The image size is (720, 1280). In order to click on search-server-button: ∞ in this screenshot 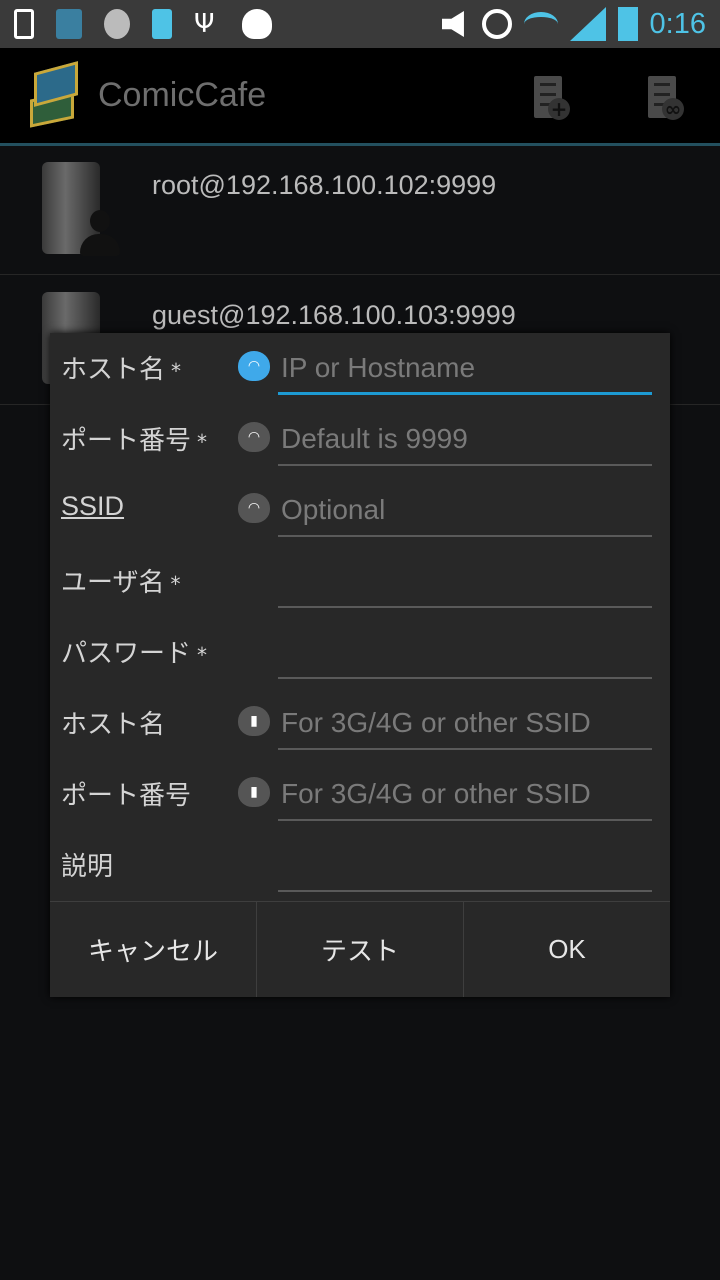, I will do `click(664, 99)`.